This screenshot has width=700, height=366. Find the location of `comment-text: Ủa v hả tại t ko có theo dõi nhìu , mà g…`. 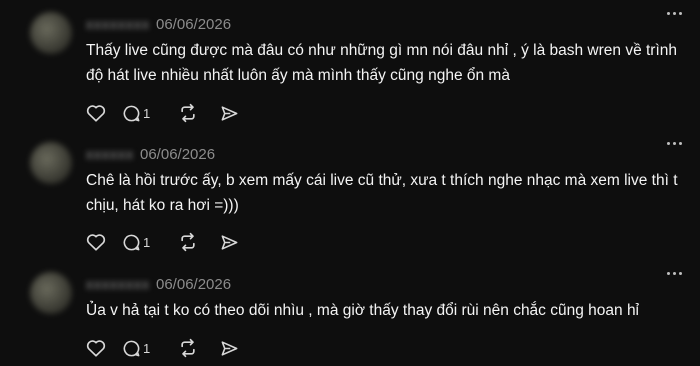

comment-text: Ủa v hả tại t ko có theo dõi nhìu , mà g… is located at coordinates (363, 310).